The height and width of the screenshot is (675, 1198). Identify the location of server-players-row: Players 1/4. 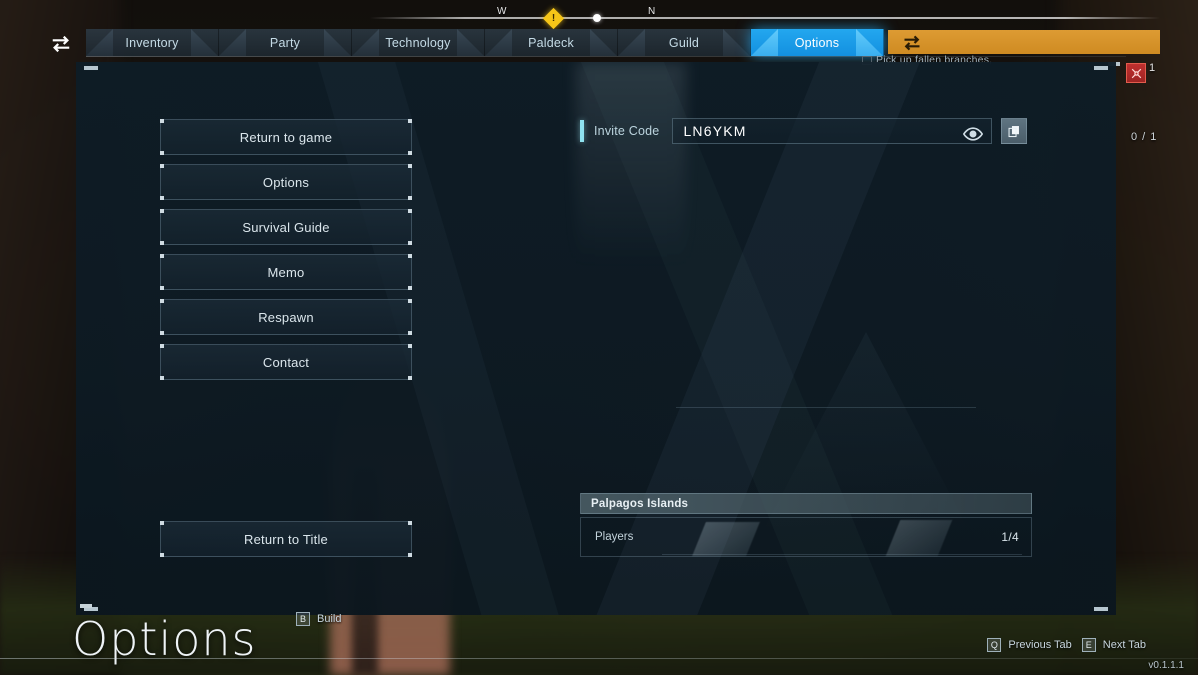
(806, 537).